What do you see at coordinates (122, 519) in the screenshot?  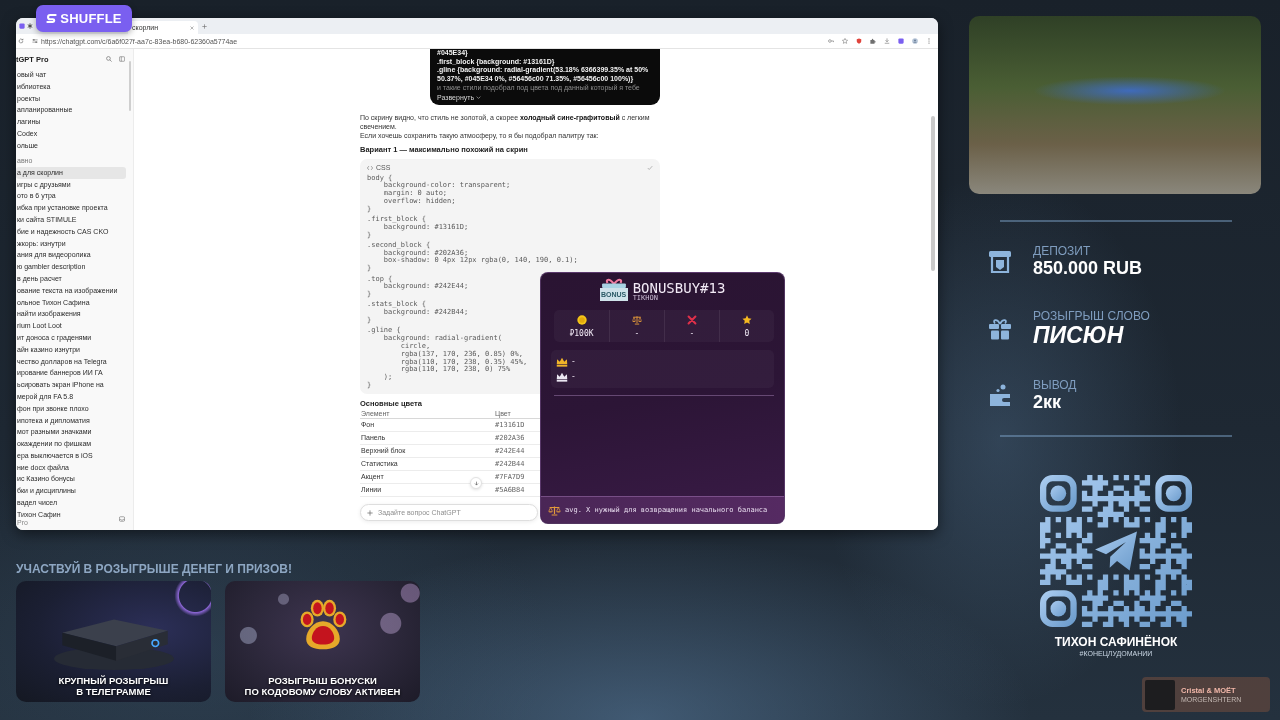 I see `tray-icon` at bounding box center [122, 519].